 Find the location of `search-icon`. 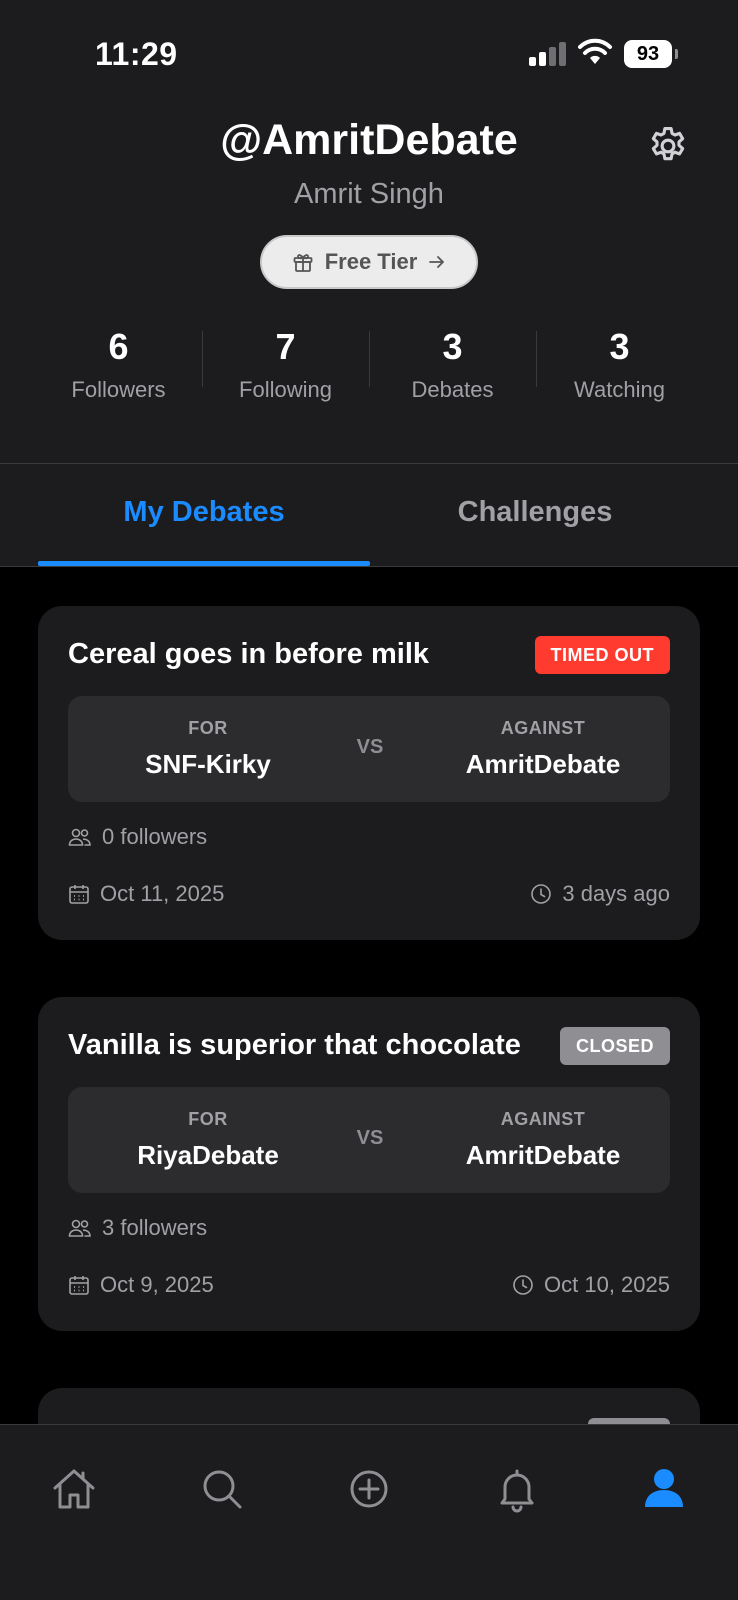

search-icon is located at coordinates (222, 1489).